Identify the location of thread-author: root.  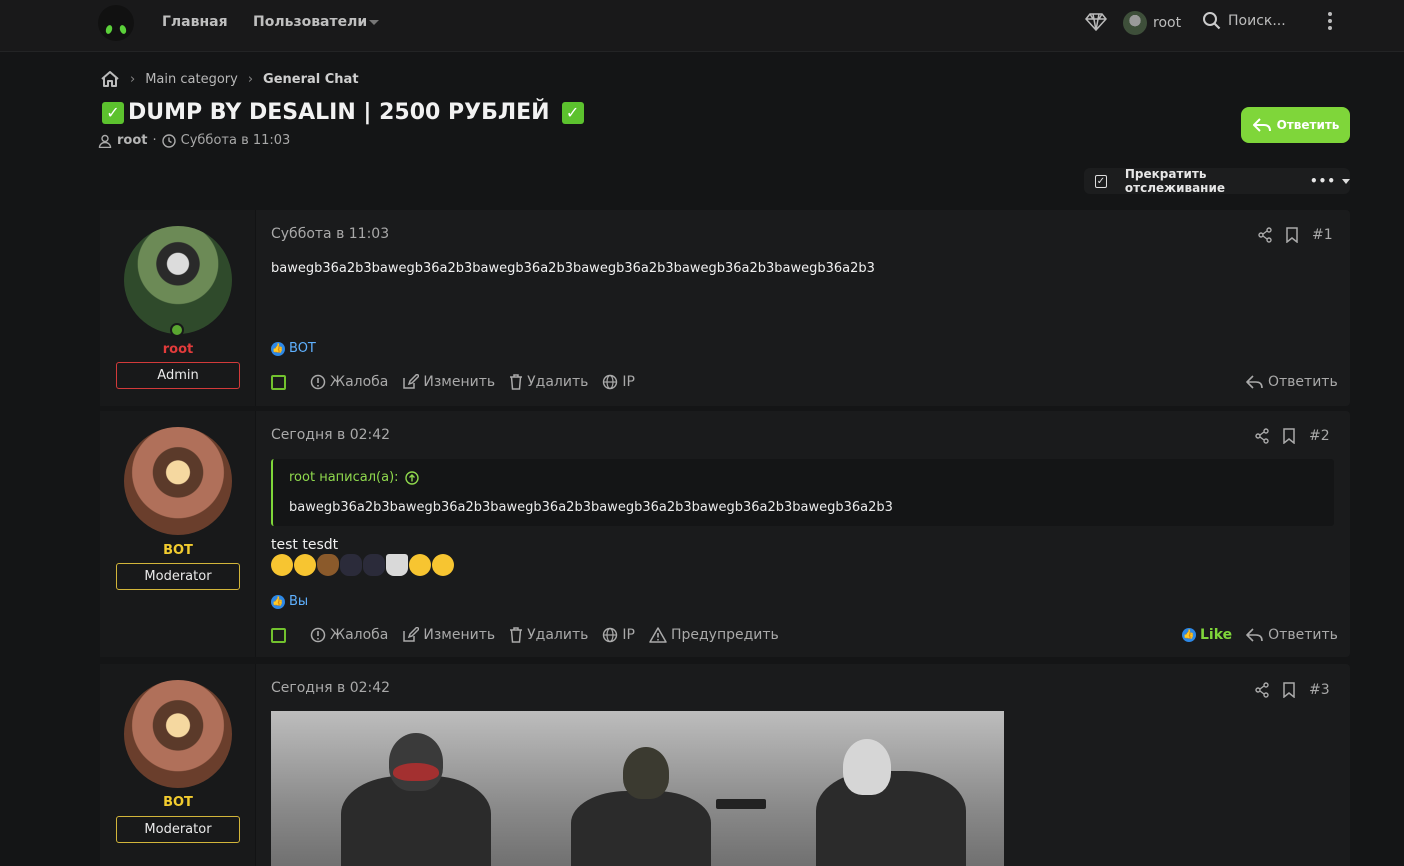
(132, 140).